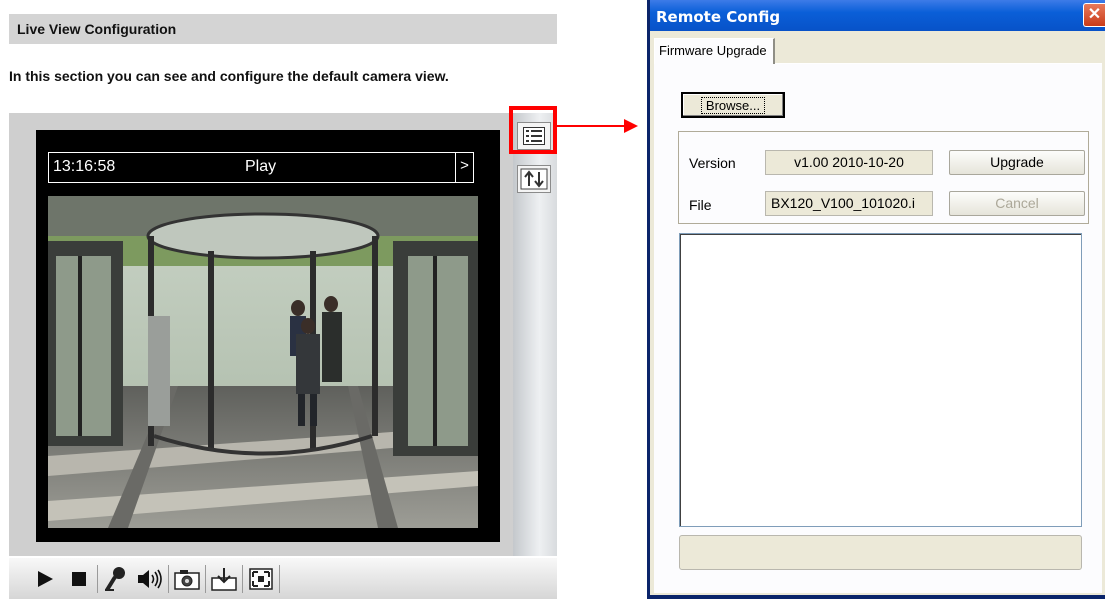  Describe the element at coordinates (150, 579) in the screenshot. I see `speaker-icon` at that location.